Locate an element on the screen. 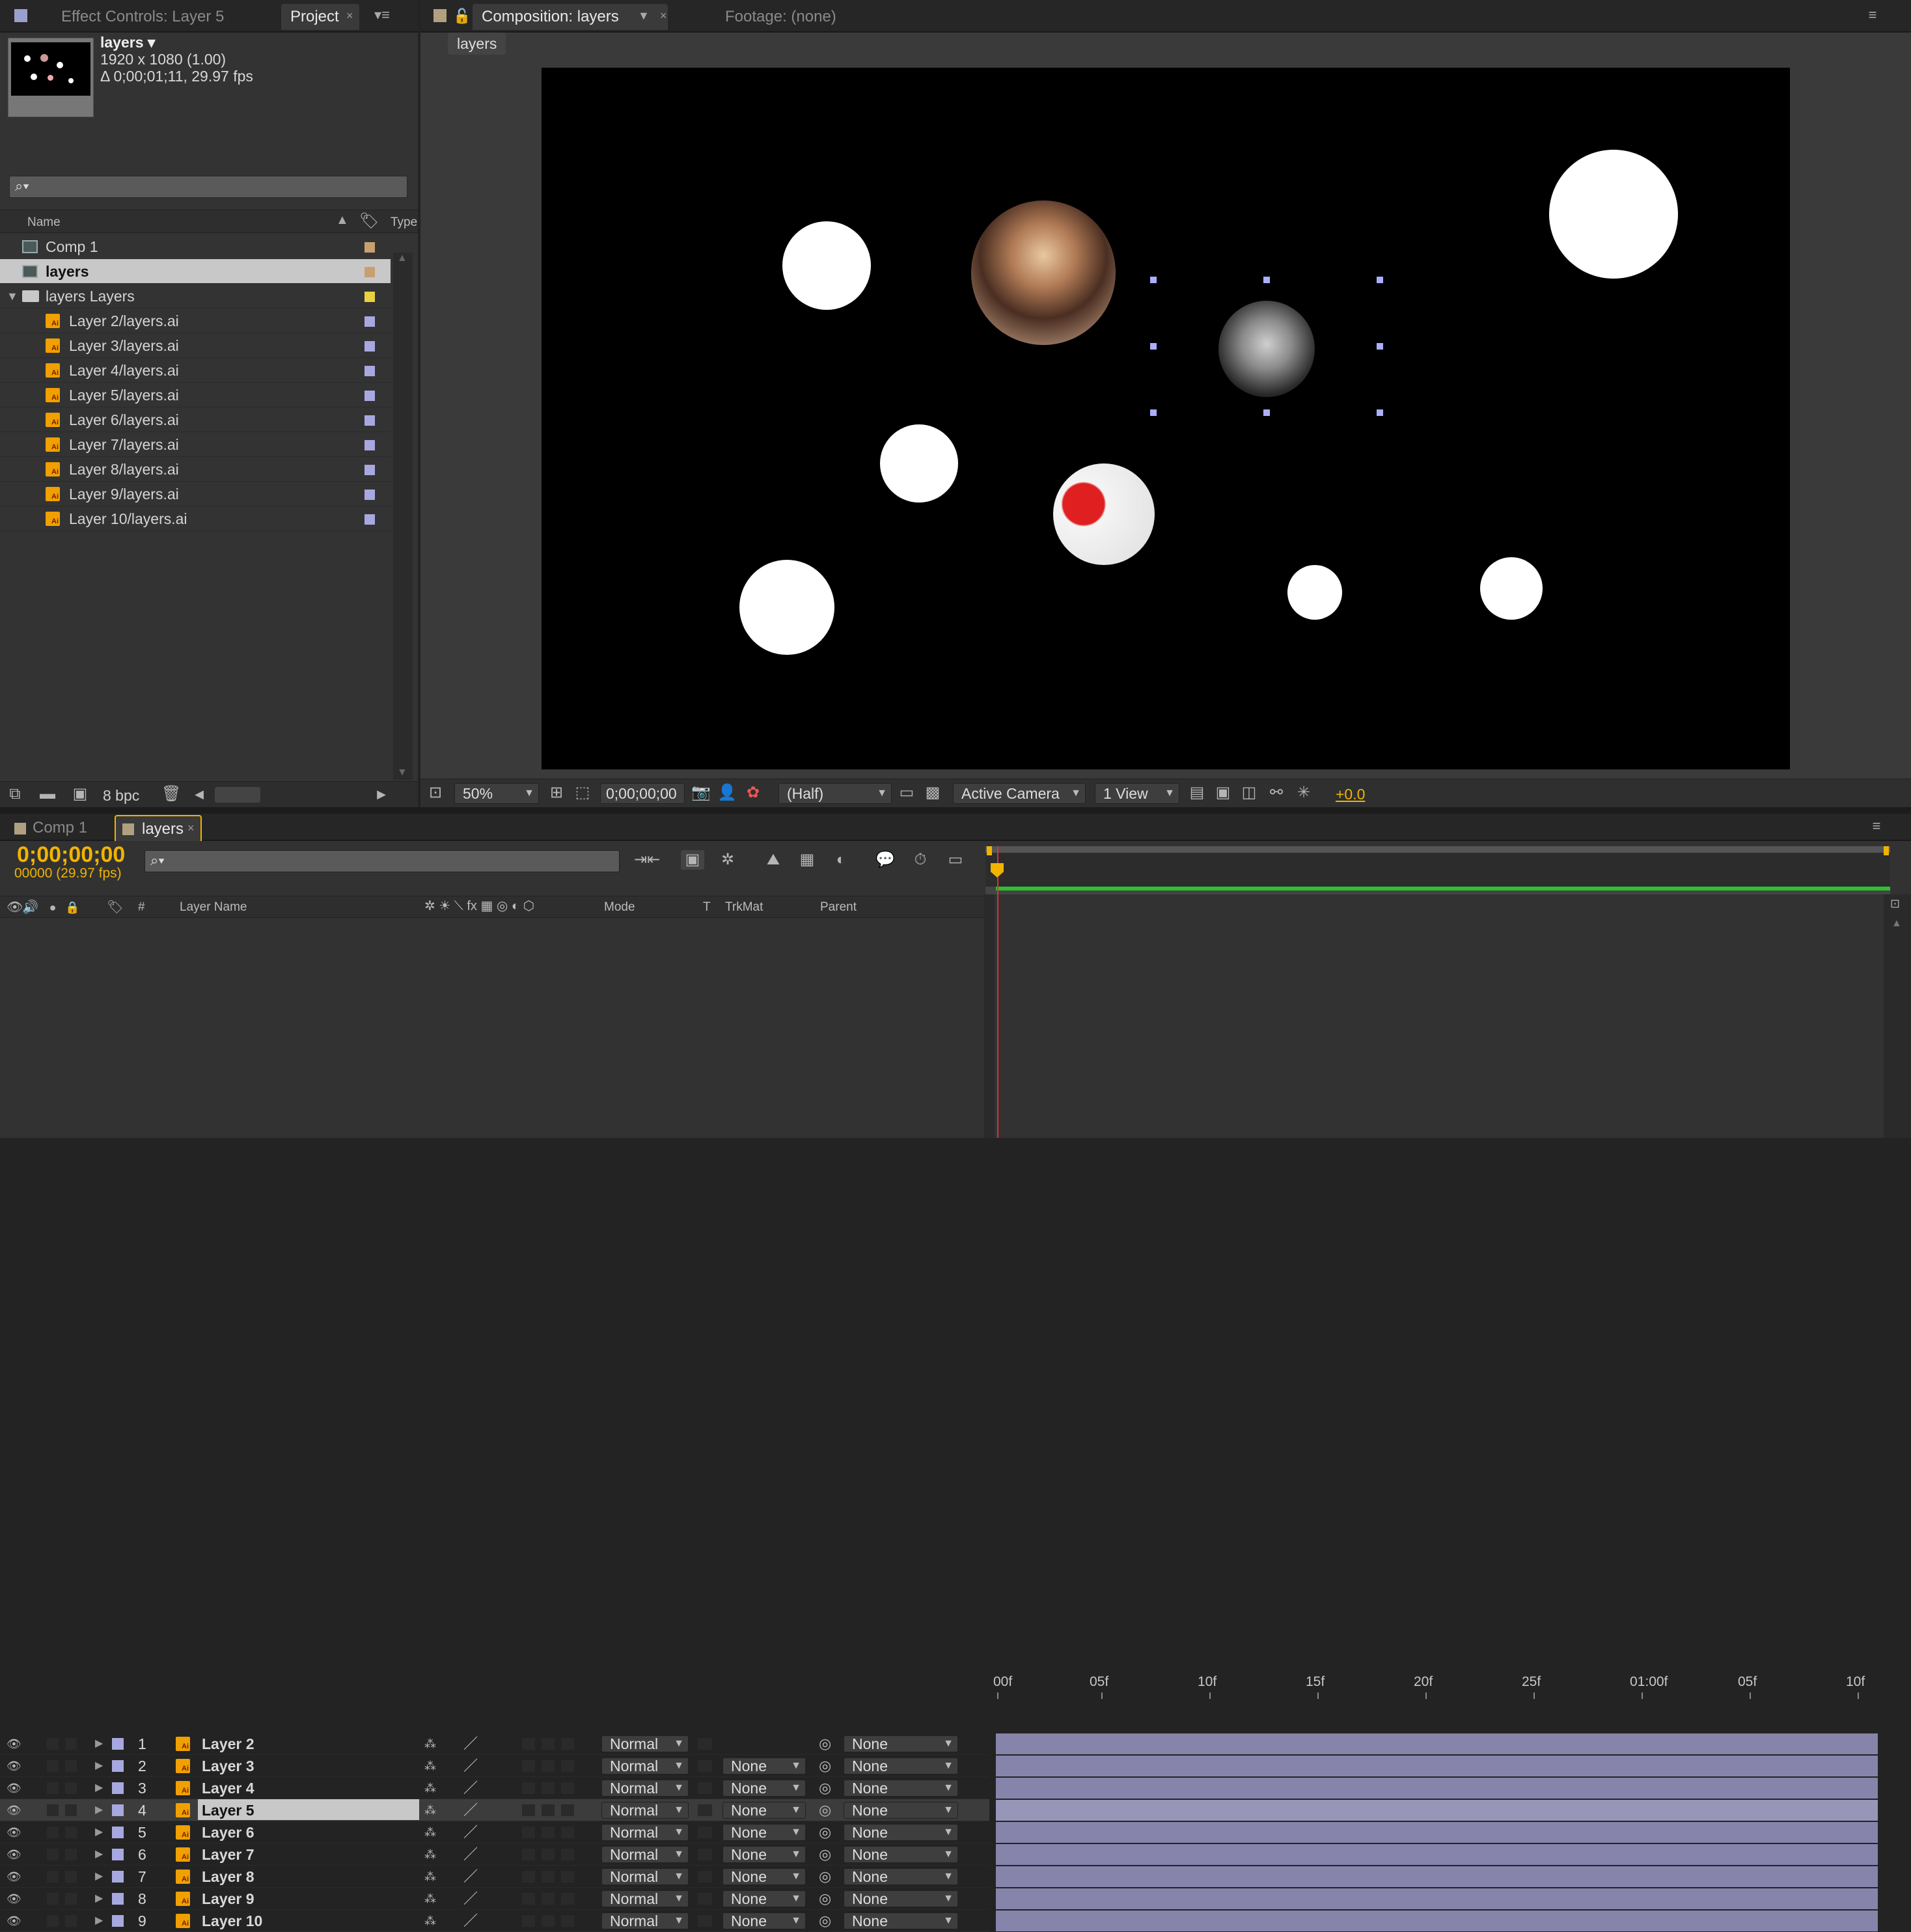  new-folder-icon: ▬ is located at coordinates (47, 794).